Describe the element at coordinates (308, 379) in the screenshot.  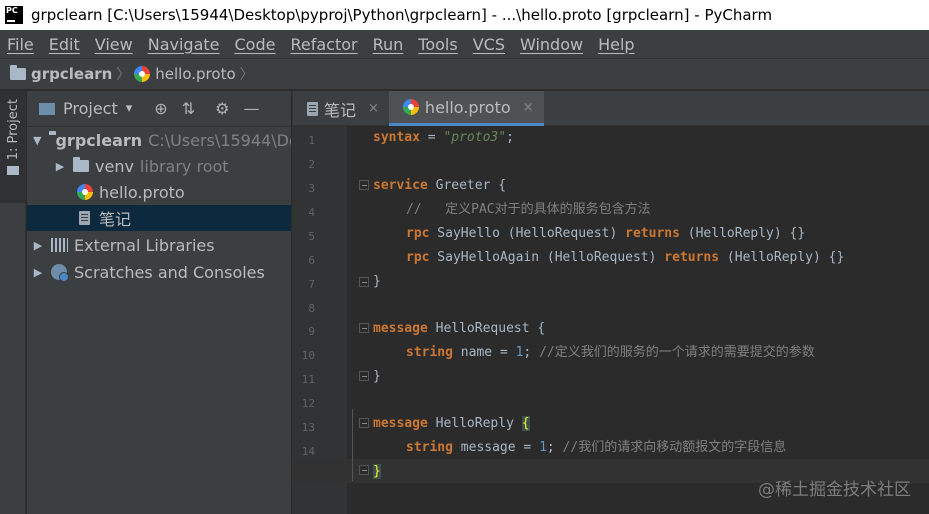
I see `line-number: 11` at that location.